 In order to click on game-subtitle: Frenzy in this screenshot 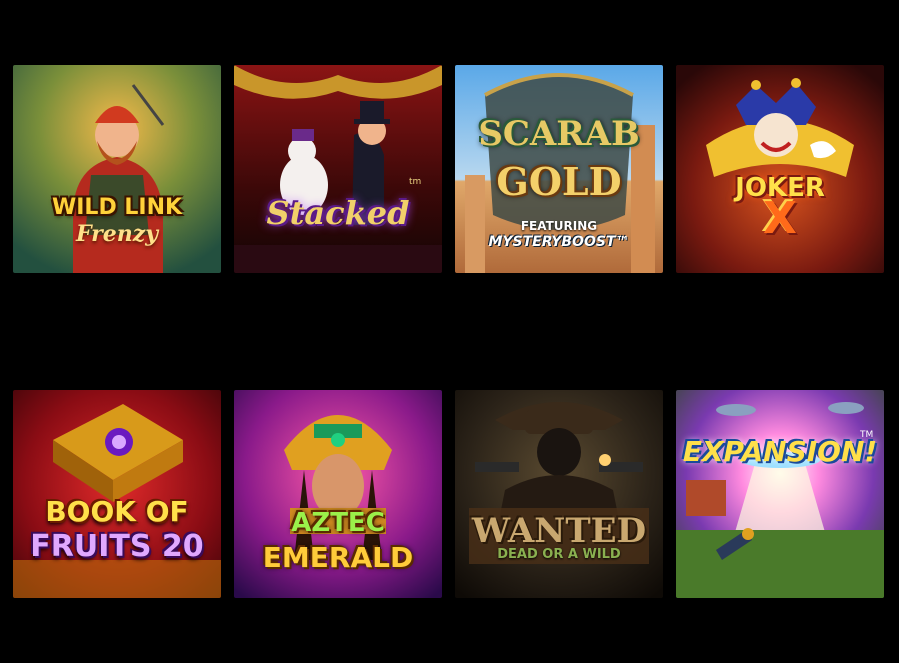, I will do `click(117, 234)`.